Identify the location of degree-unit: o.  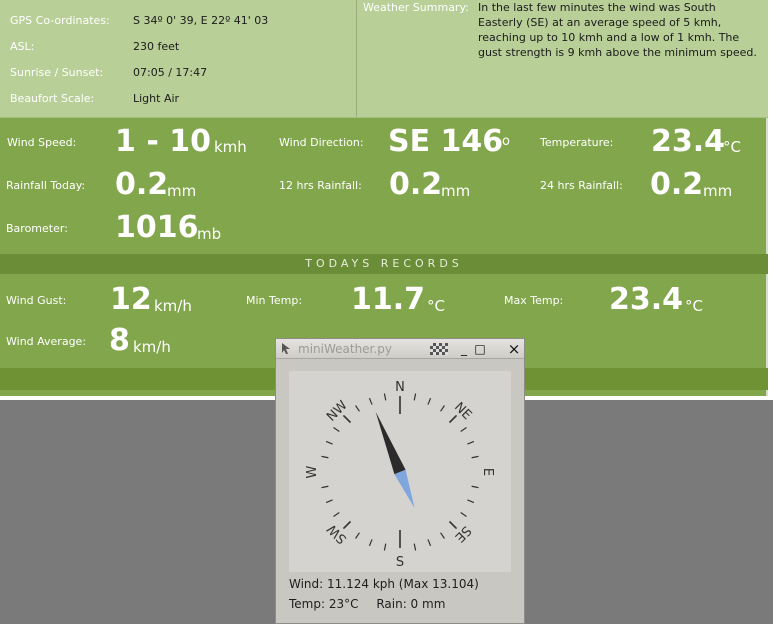
(506, 141).